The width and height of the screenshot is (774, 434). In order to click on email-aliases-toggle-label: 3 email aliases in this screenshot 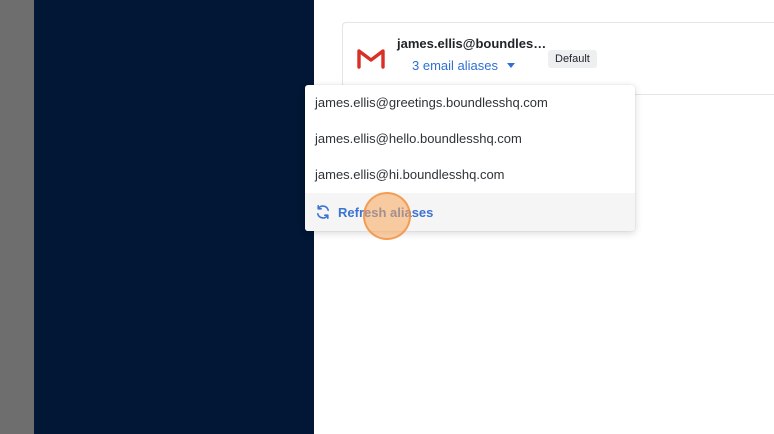, I will do `click(455, 65)`.